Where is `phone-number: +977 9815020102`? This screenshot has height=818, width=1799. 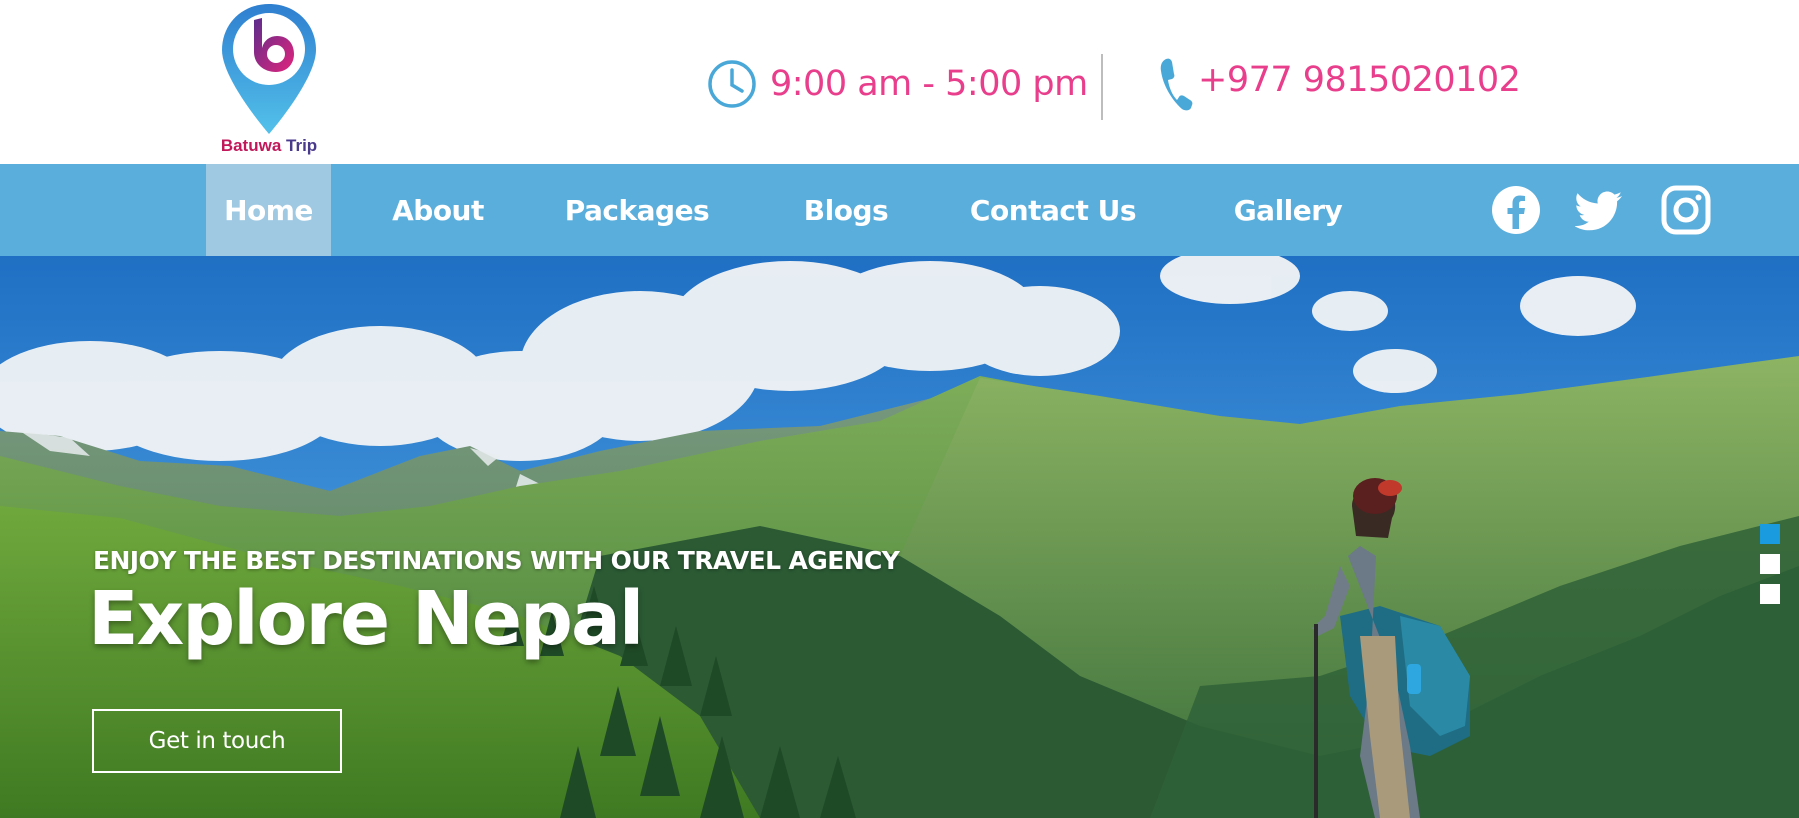
phone-number: +977 9815020102 is located at coordinates (1359, 80).